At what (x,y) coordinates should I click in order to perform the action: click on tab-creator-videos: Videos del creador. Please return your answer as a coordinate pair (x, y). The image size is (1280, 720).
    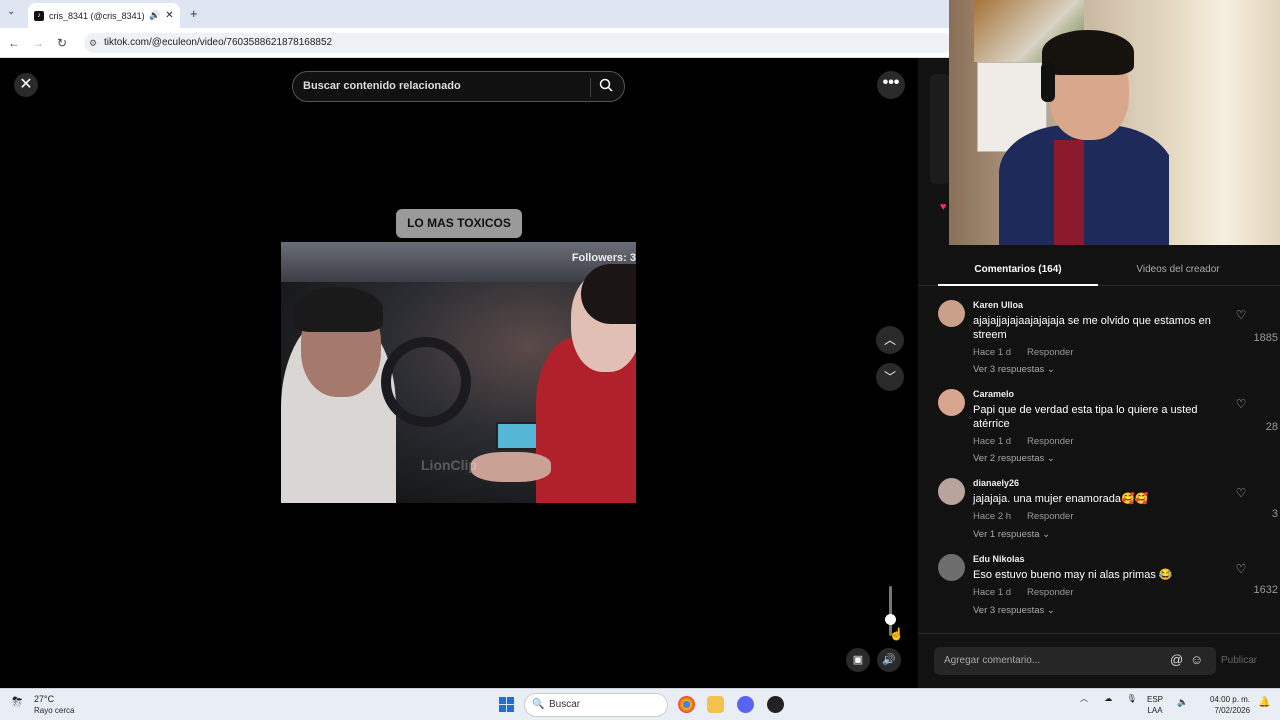
    Looking at the image, I should click on (1178, 271).